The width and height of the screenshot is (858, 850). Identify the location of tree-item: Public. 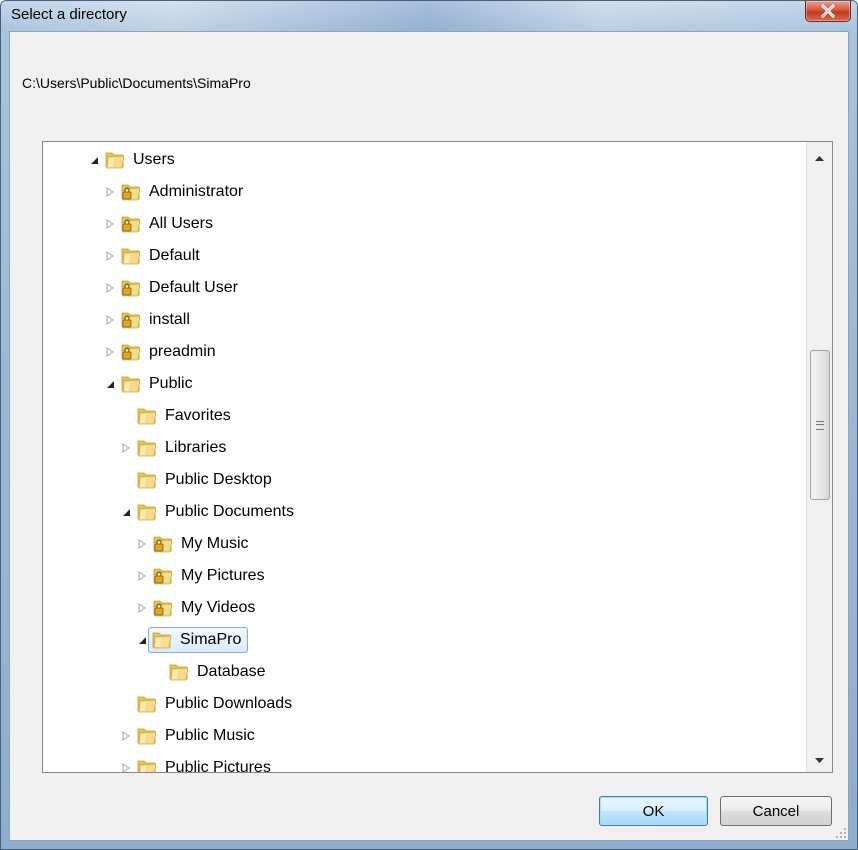
(148, 384).